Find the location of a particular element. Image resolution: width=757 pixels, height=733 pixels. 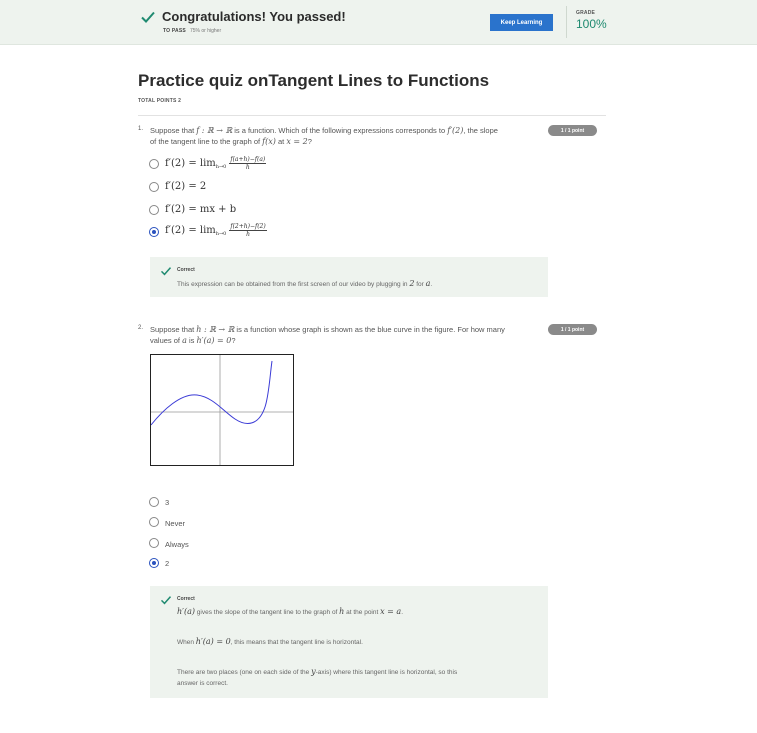

fraction: f(2+h)−f(2) h is located at coordinates (248, 230).